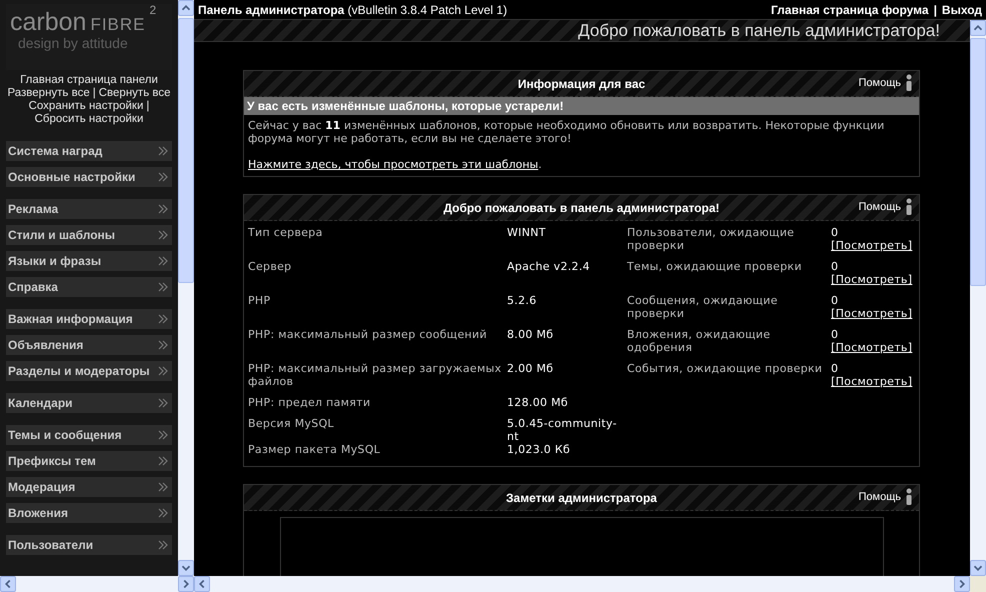 The height and width of the screenshot is (592, 986). What do you see at coordinates (89, 235) in the screenshot?
I see `sidebar-menu-item: Стили и шаблоны` at bounding box center [89, 235].